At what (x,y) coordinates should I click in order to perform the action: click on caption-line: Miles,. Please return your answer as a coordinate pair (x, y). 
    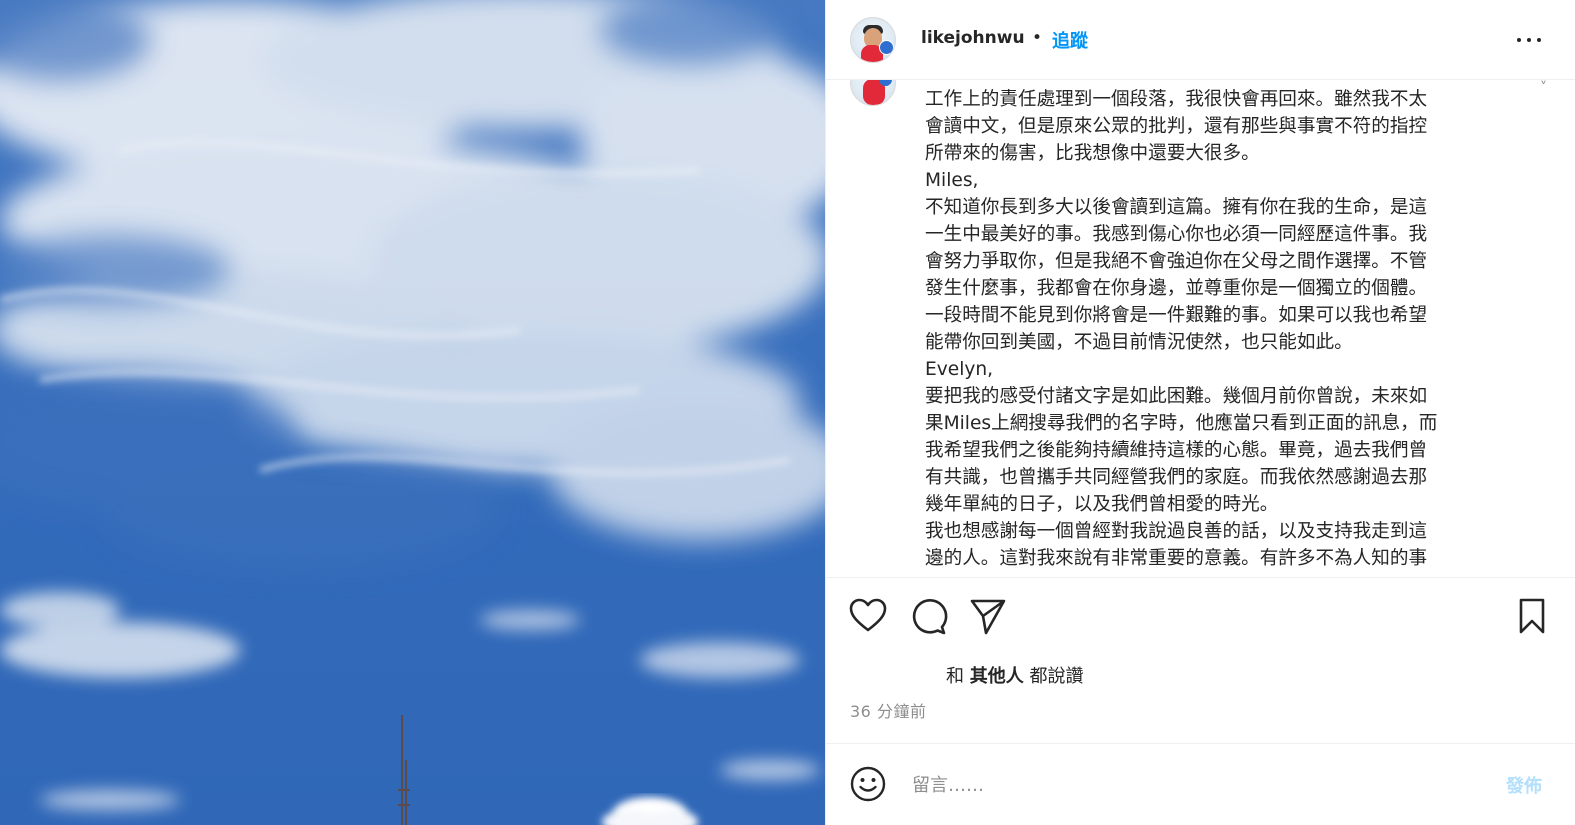
    Looking at the image, I should click on (952, 180).